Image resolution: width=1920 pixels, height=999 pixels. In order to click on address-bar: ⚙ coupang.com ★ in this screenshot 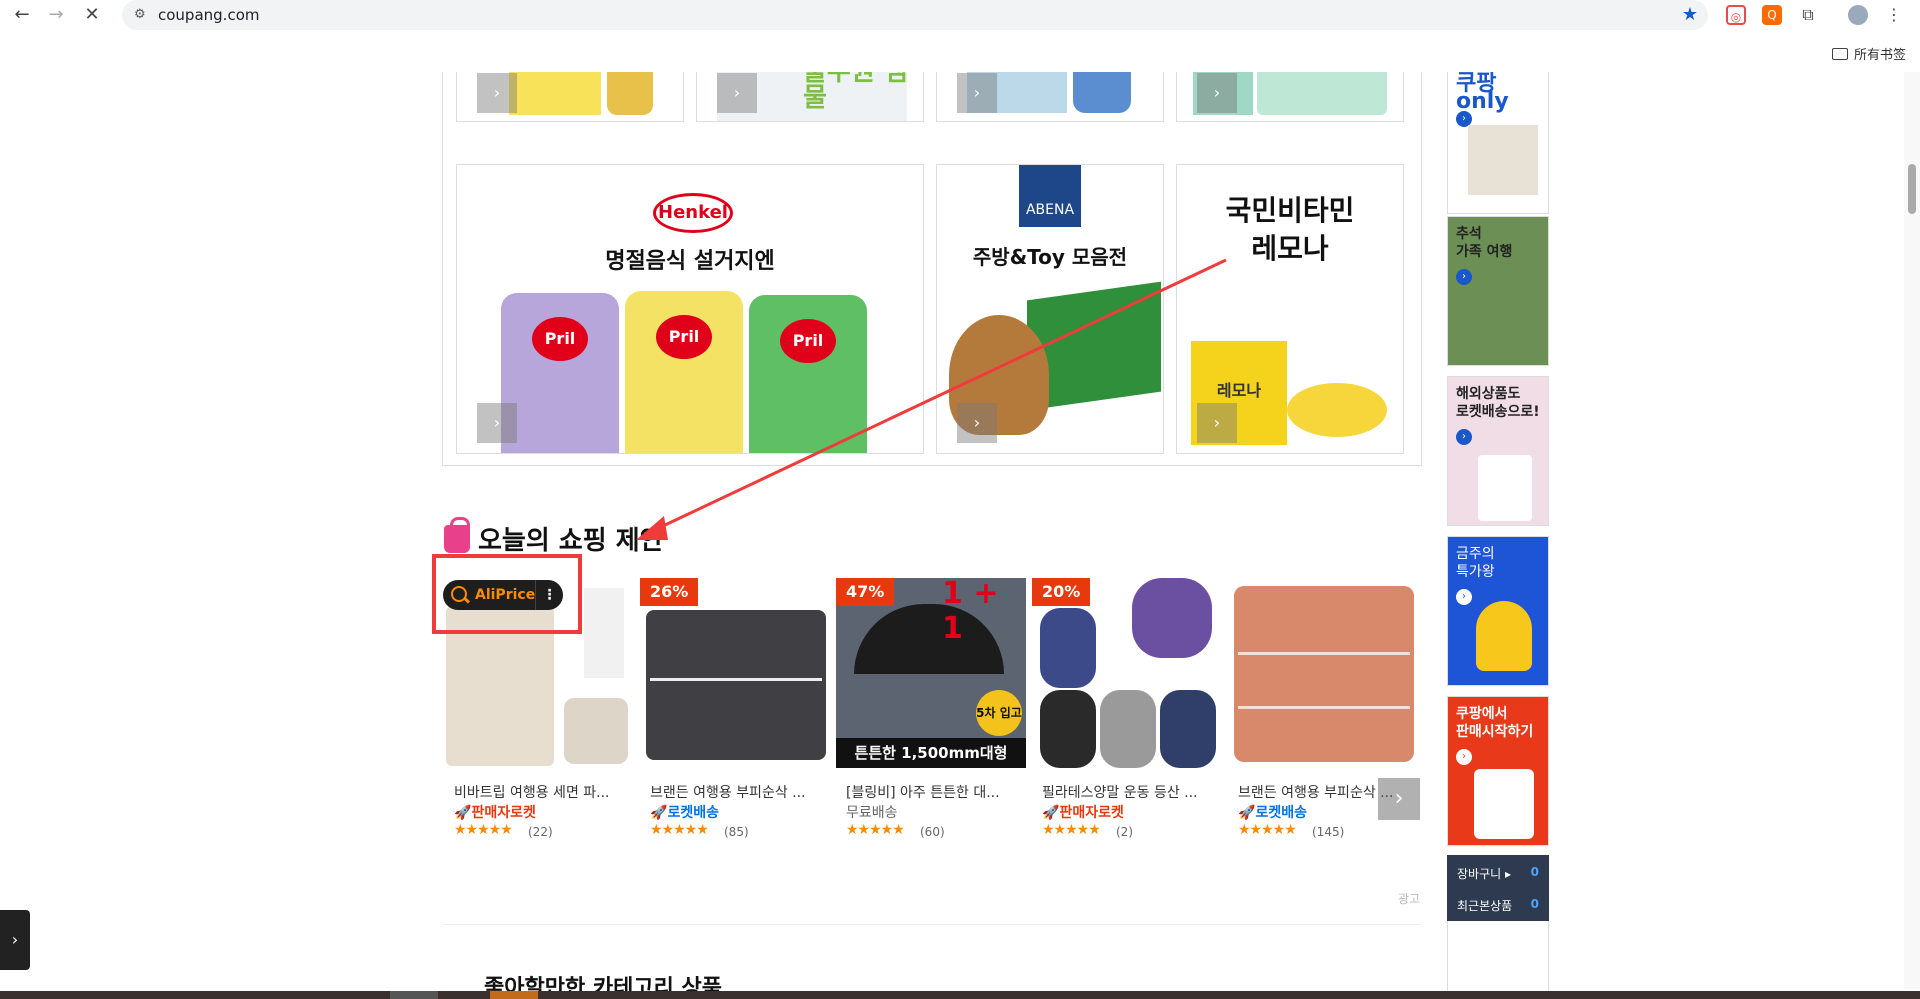, I will do `click(915, 15)`.